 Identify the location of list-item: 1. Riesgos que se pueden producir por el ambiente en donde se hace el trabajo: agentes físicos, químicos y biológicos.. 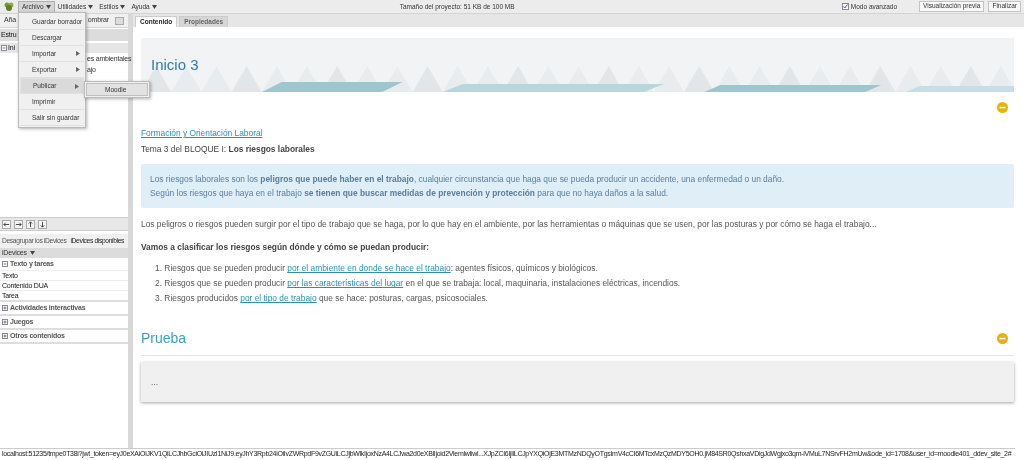
(377, 269).